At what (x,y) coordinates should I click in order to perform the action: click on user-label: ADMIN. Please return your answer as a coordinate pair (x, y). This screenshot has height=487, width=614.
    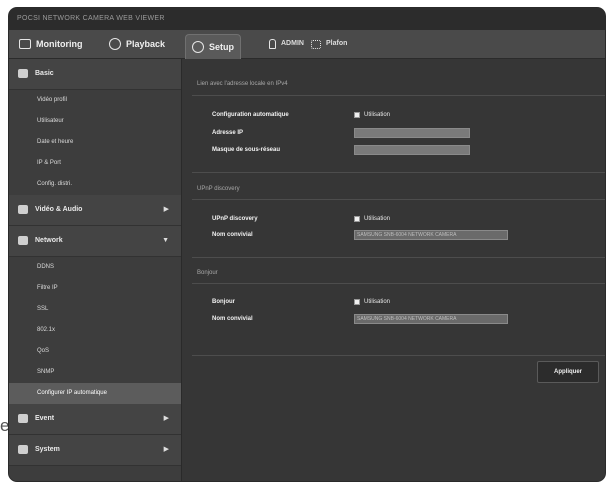
    Looking at the image, I should click on (292, 43).